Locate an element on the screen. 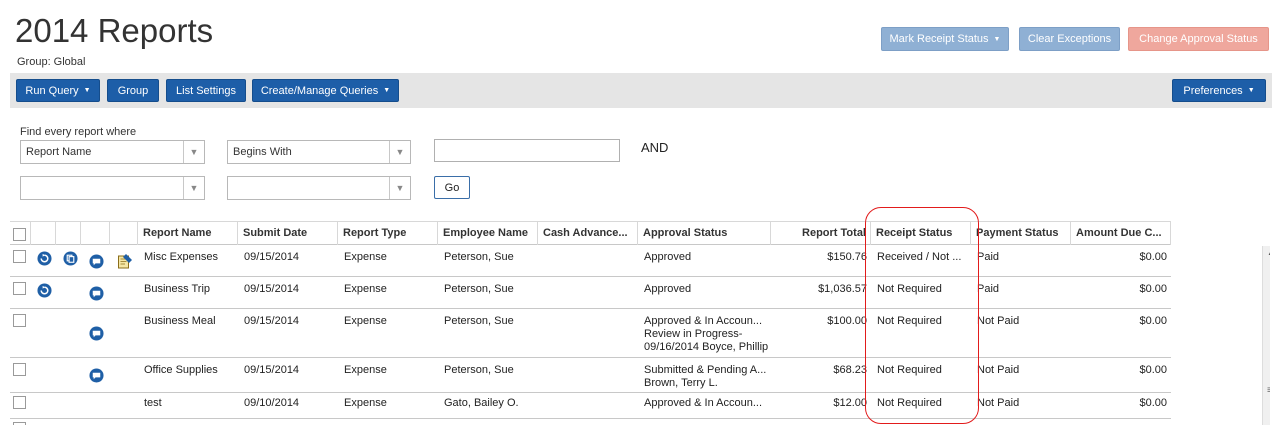 The width and height of the screenshot is (1278, 425). find-label: Find every report where is located at coordinates (78, 132).